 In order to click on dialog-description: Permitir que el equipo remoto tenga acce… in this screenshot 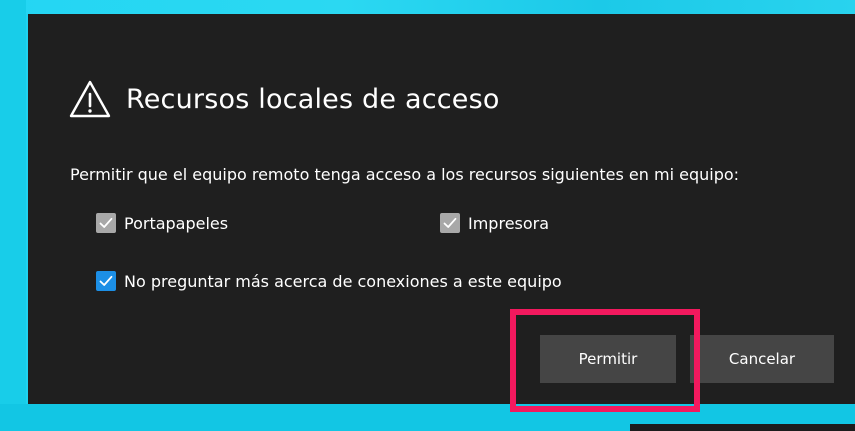, I will do `click(405, 174)`.